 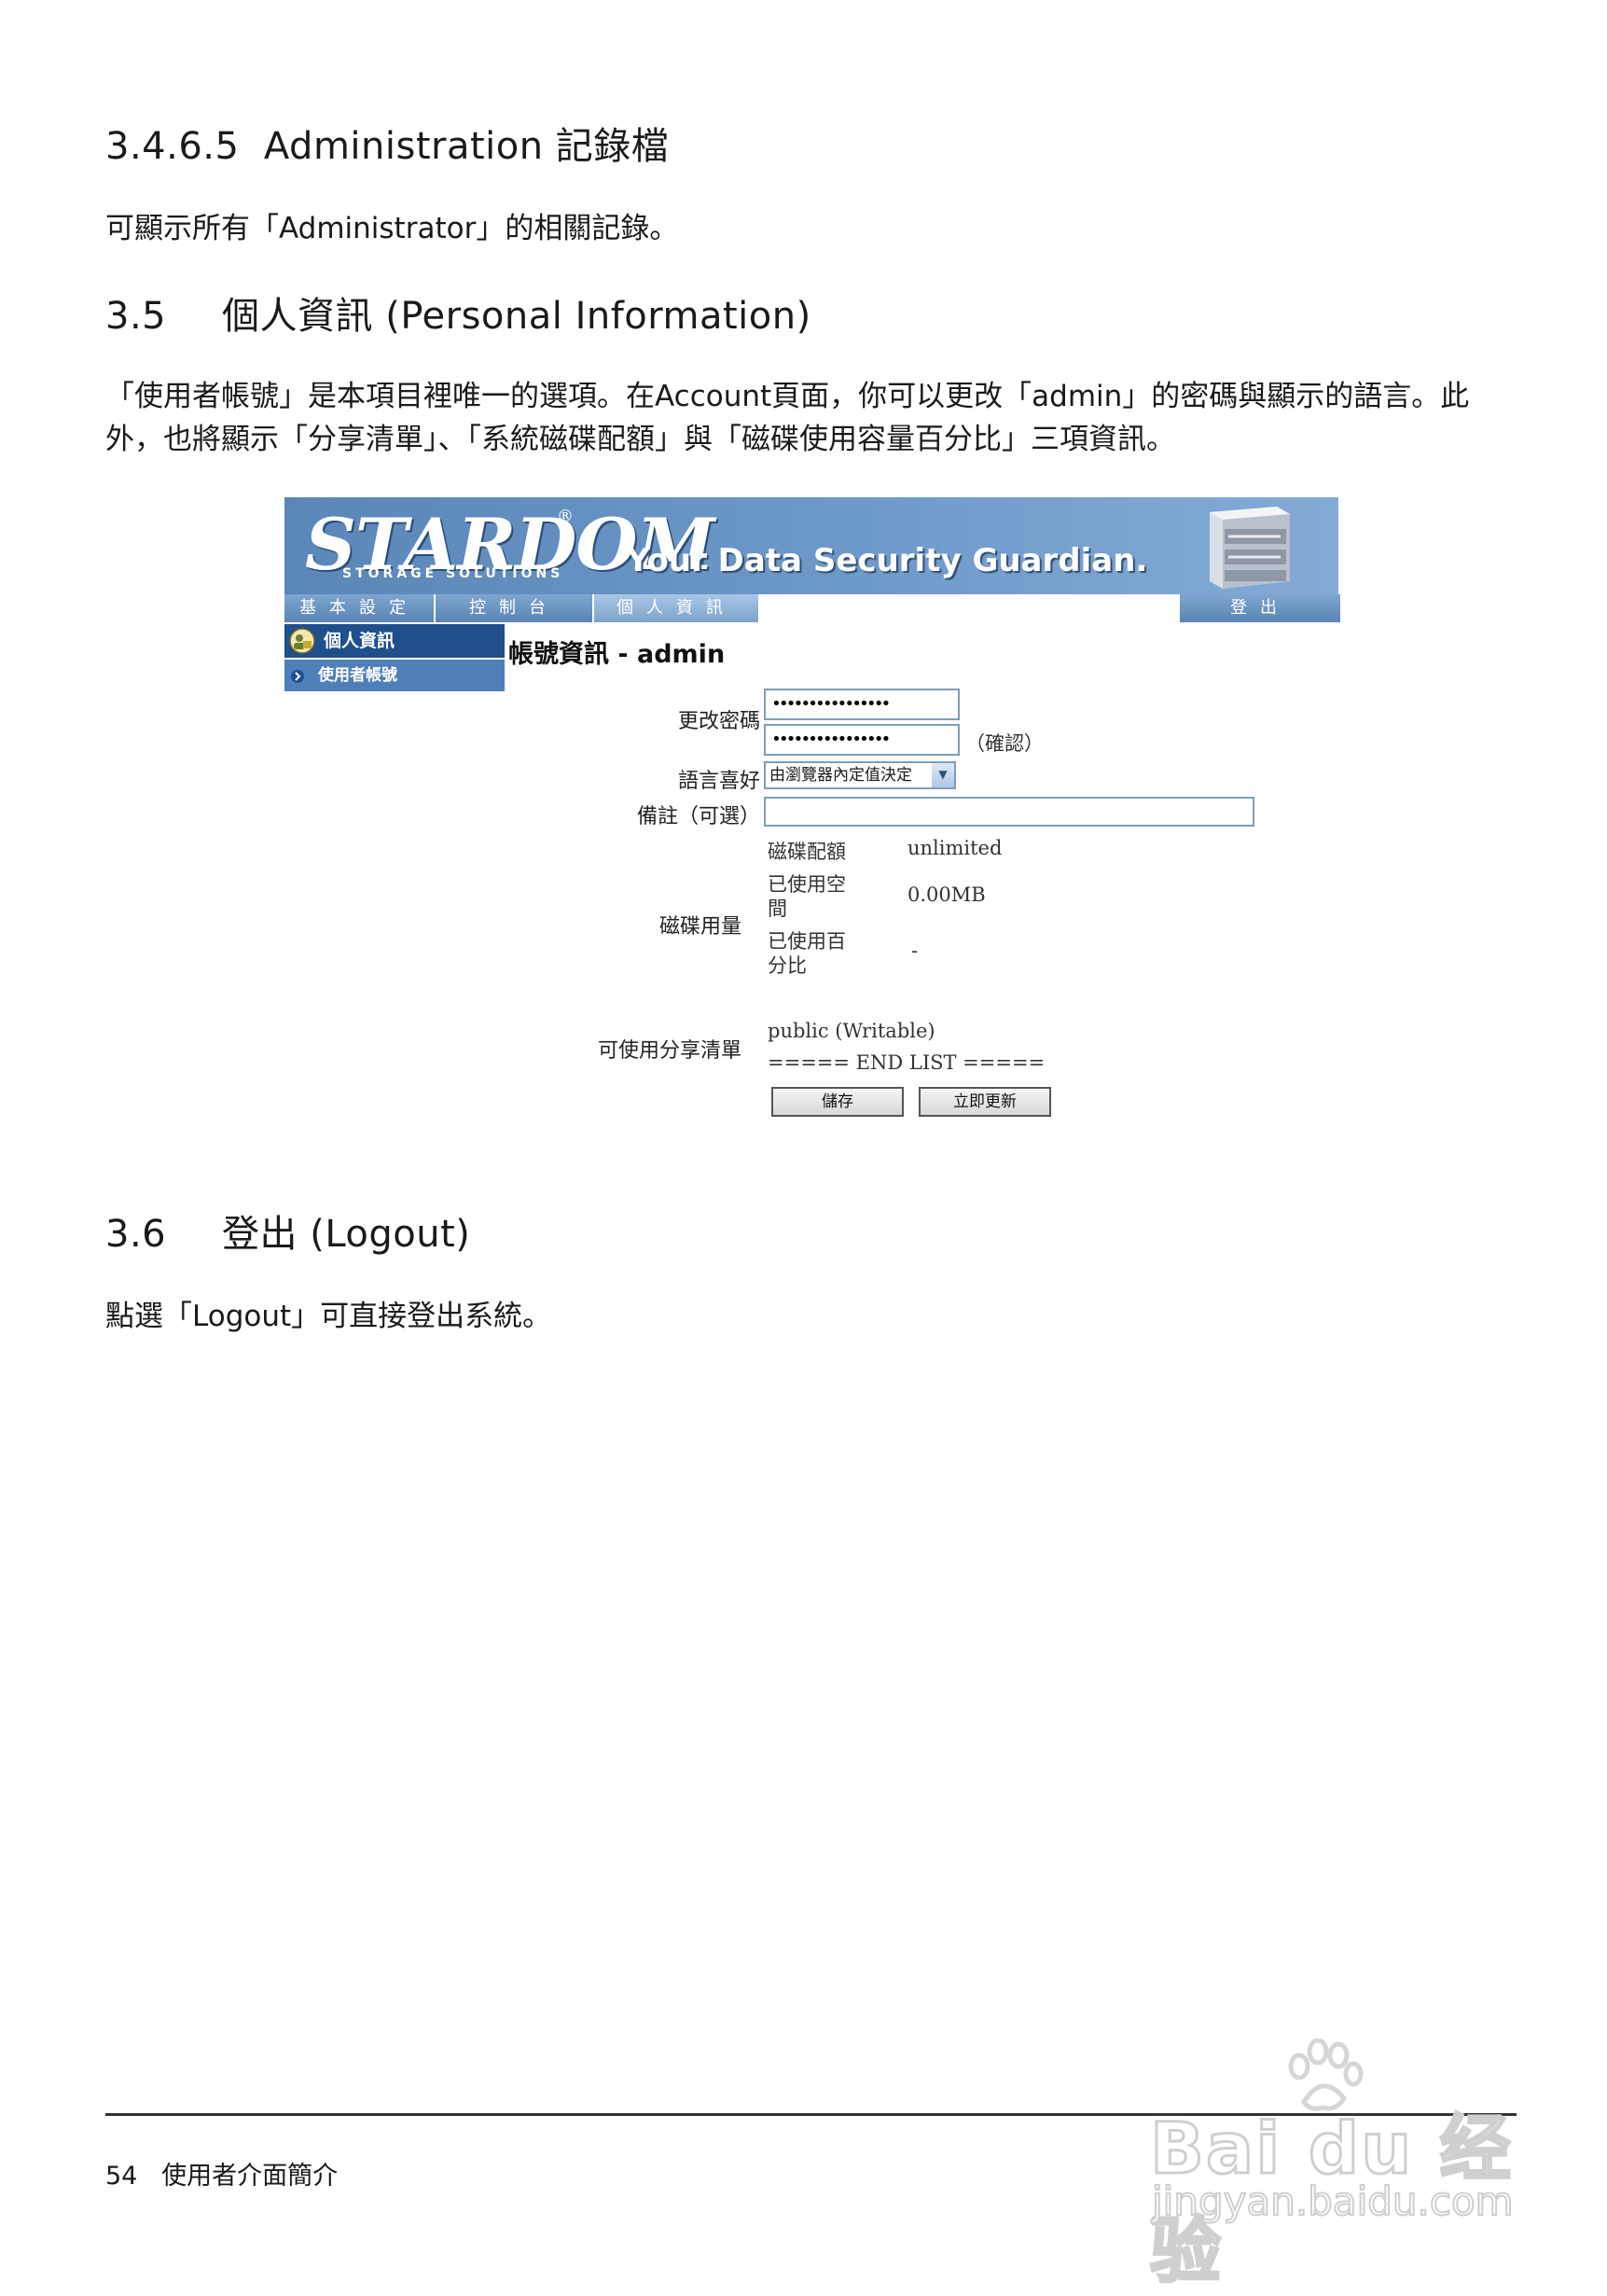 What do you see at coordinates (453, 574) in the screenshot?
I see `logo-subtitle: STORAGE SOLUTIONS` at bounding box center [453, 574].